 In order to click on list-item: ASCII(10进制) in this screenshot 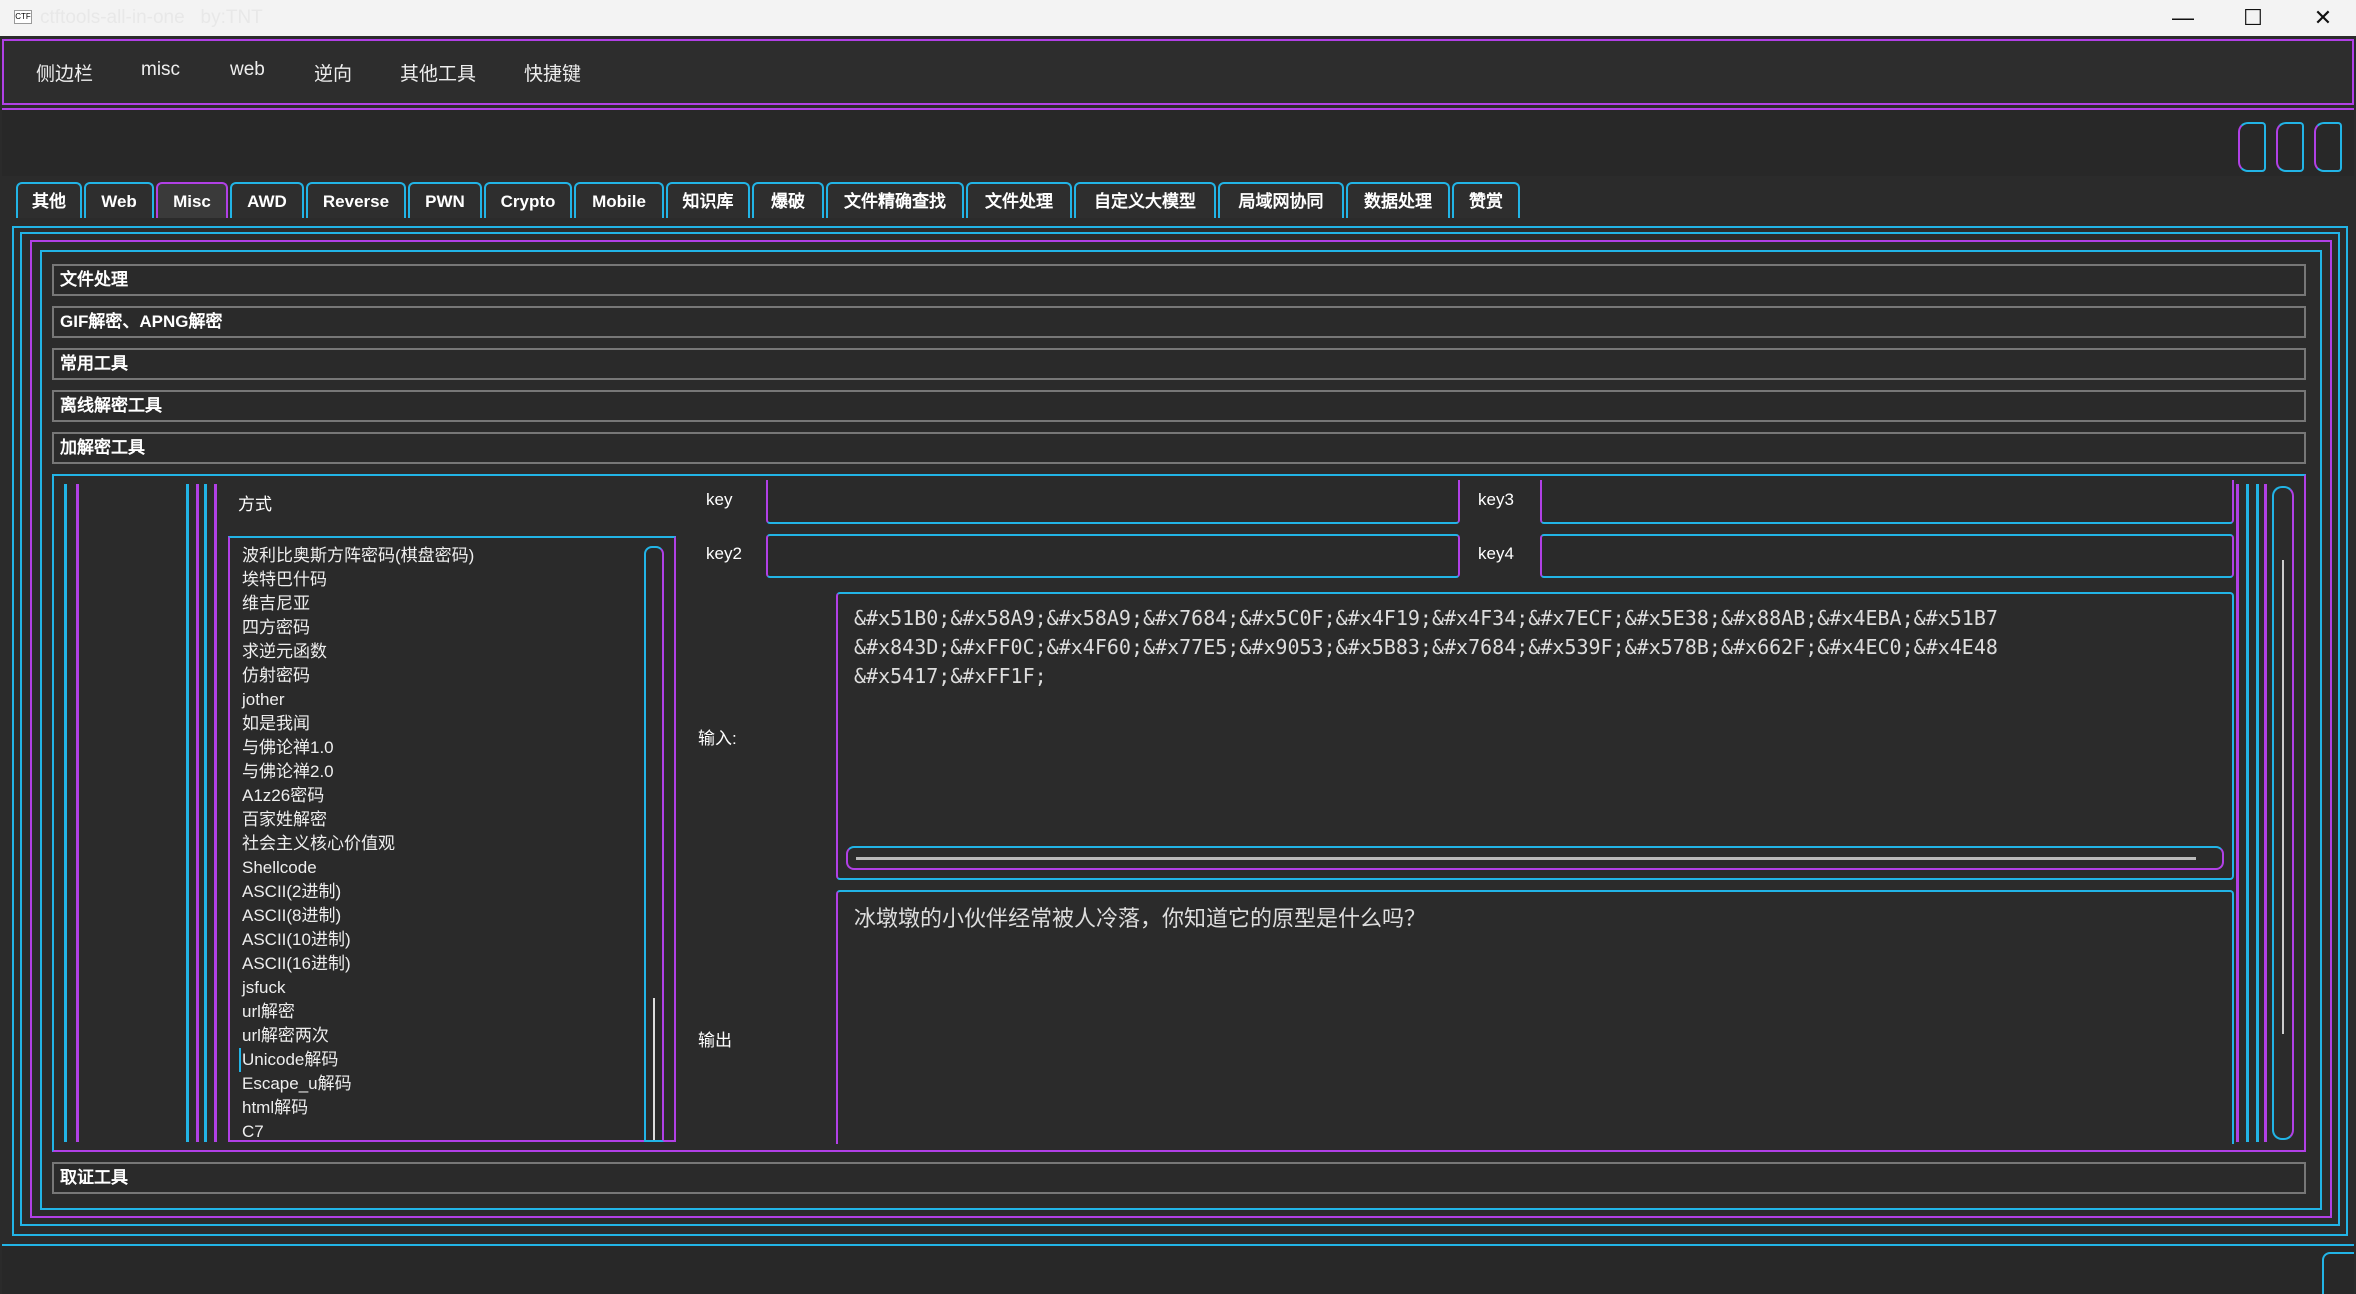, I will do `click(296, 940)`.